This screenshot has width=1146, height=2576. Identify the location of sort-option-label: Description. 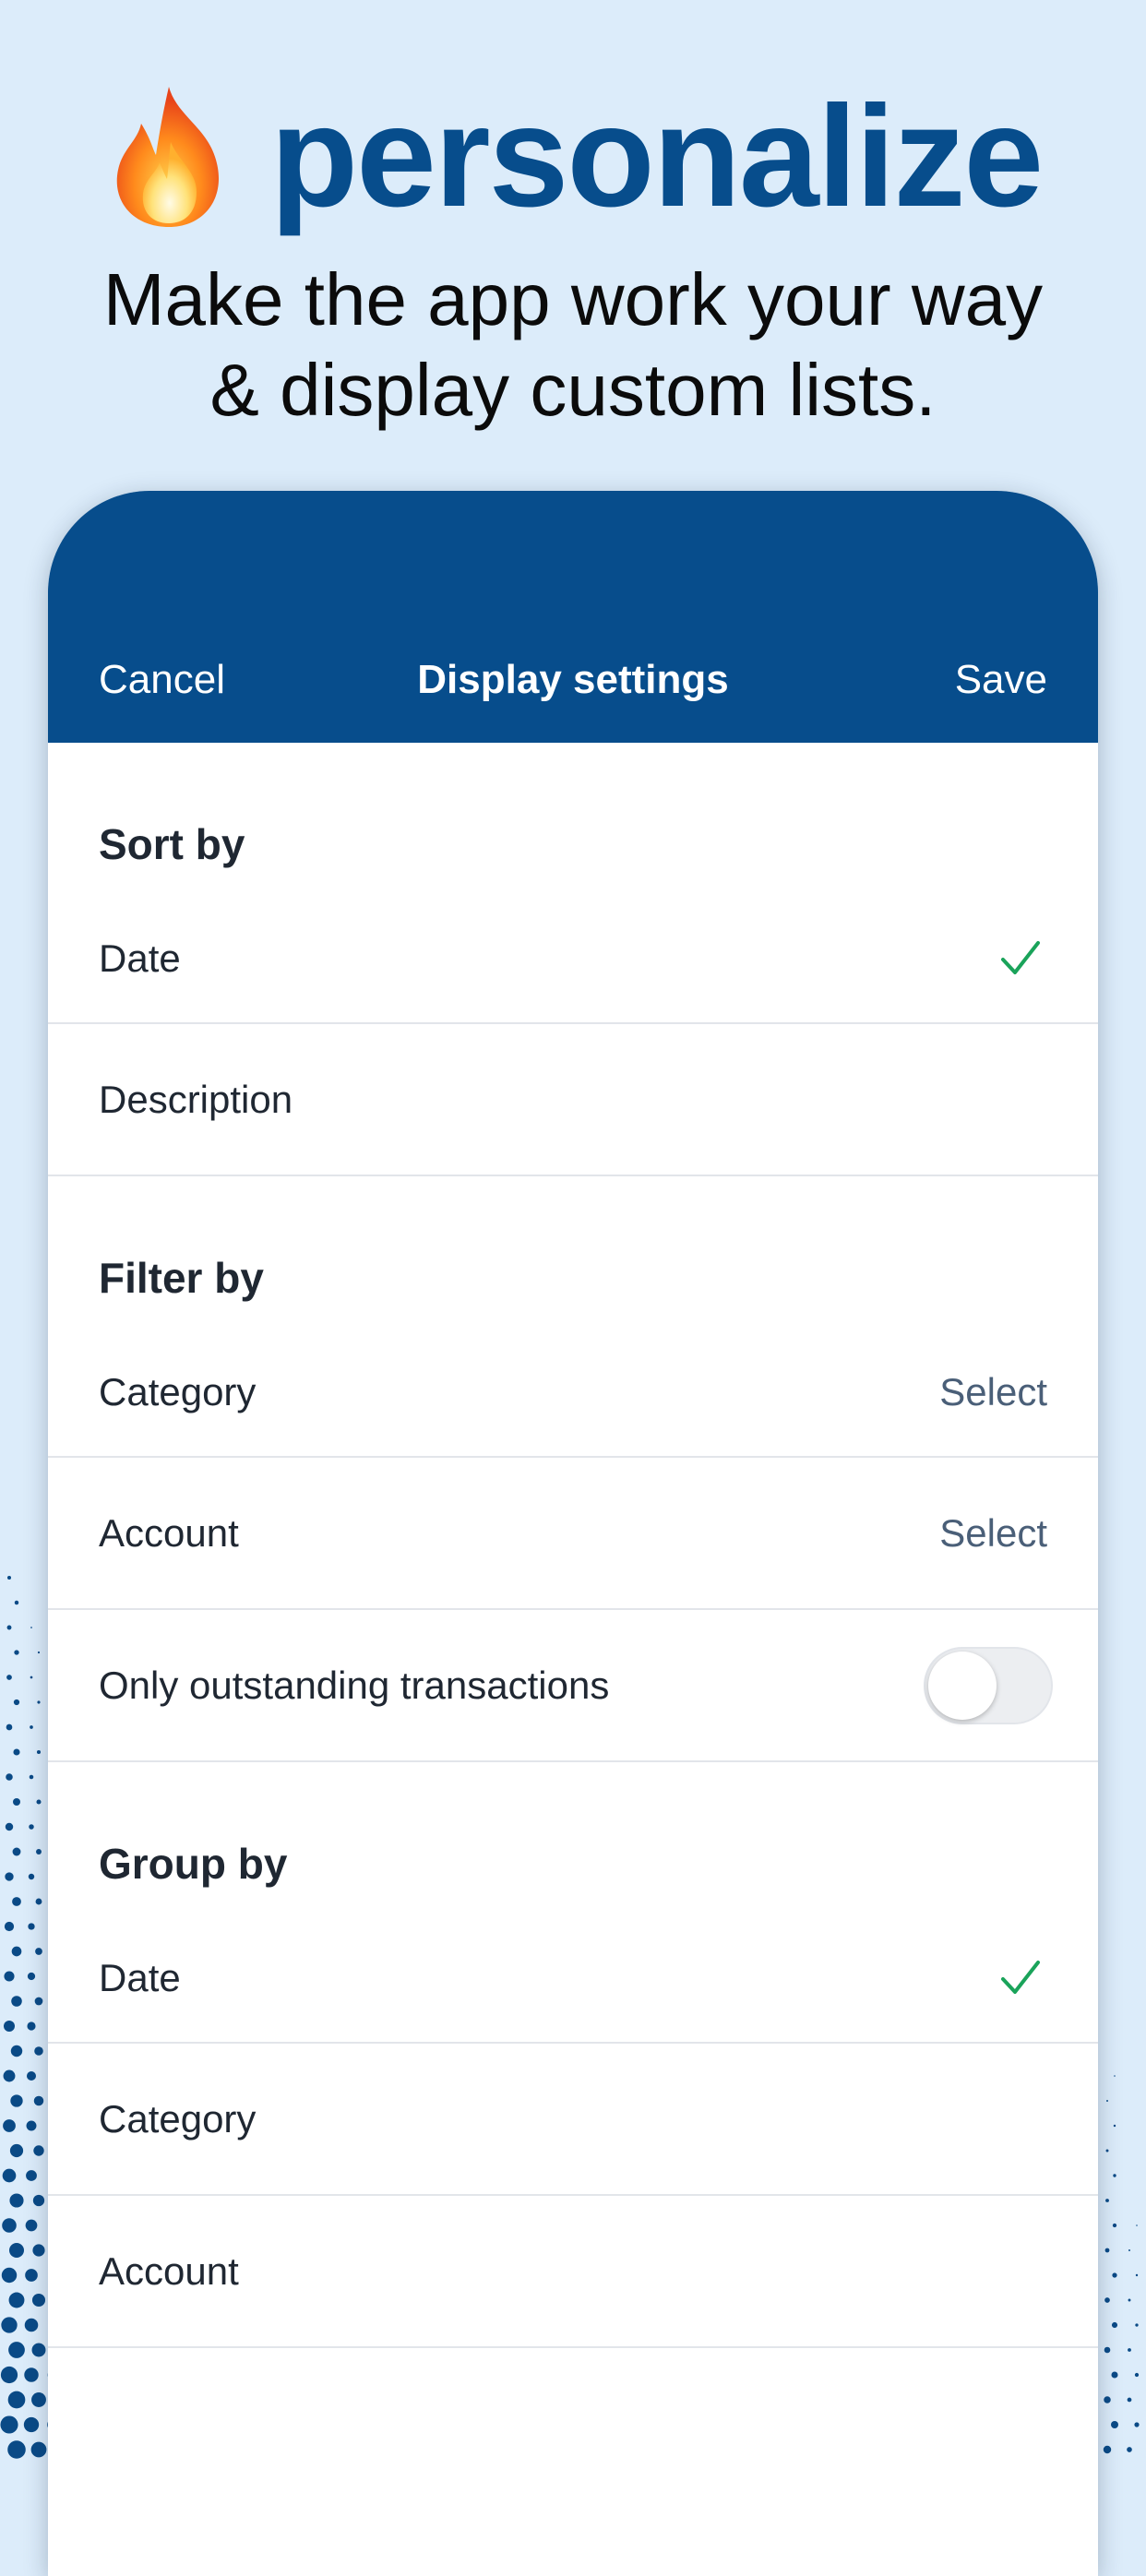
(196, 1099).